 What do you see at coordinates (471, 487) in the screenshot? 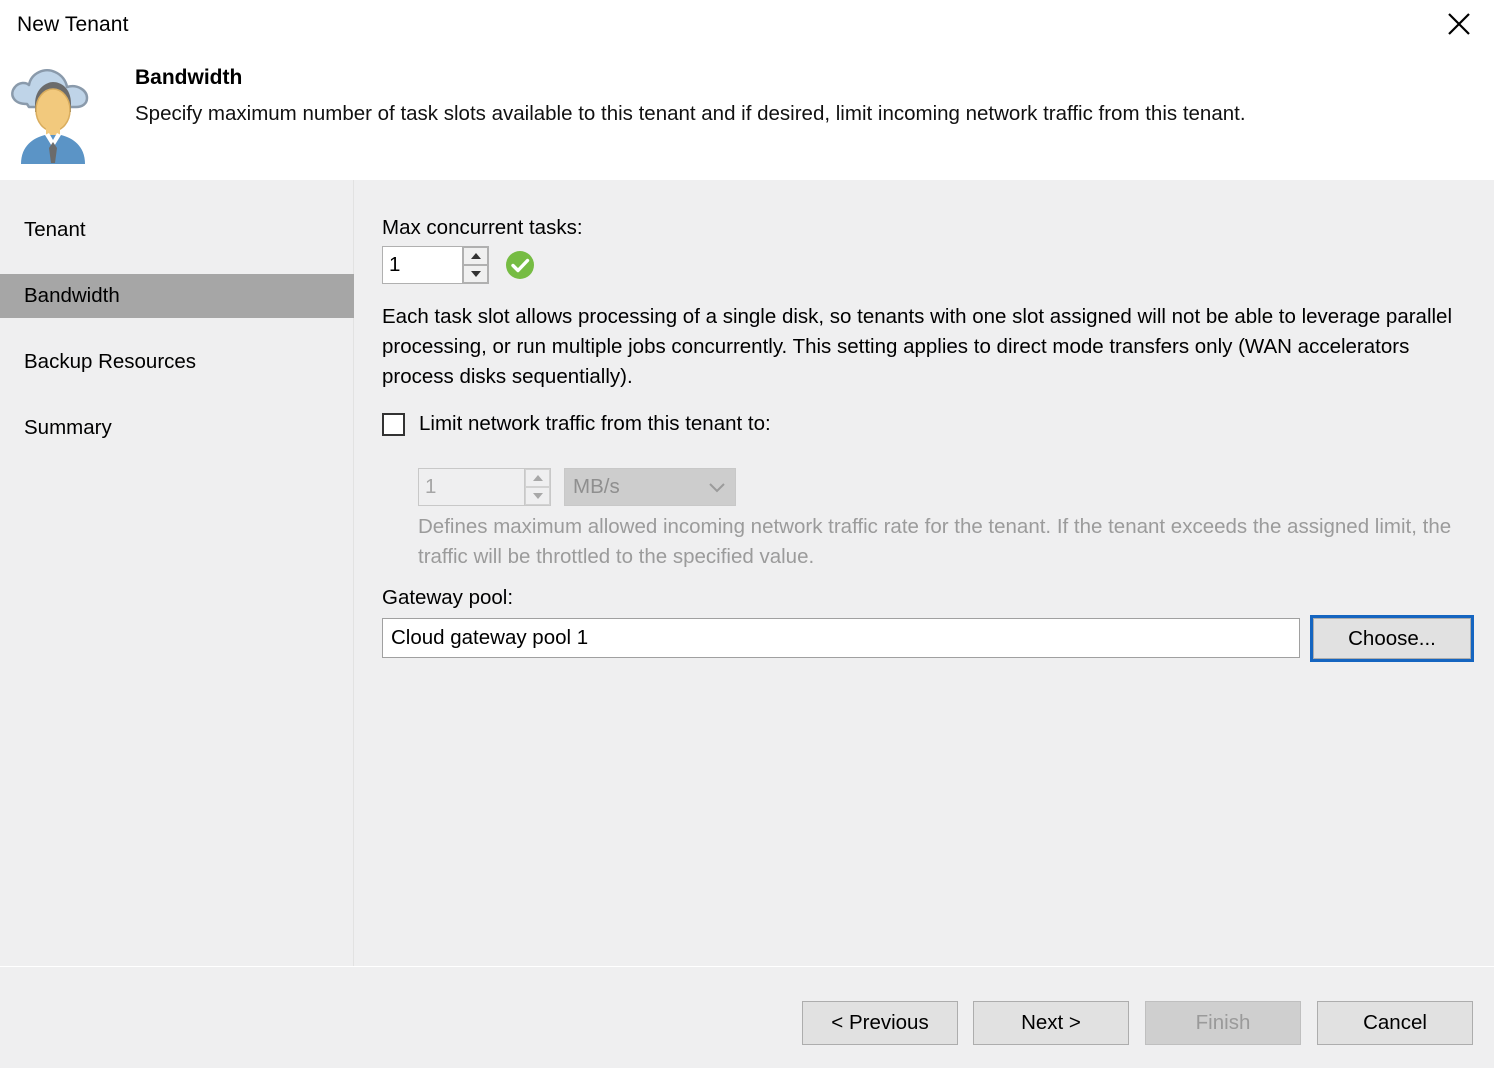
I see `traffic-limit-input` at bounding box center [471, 487].